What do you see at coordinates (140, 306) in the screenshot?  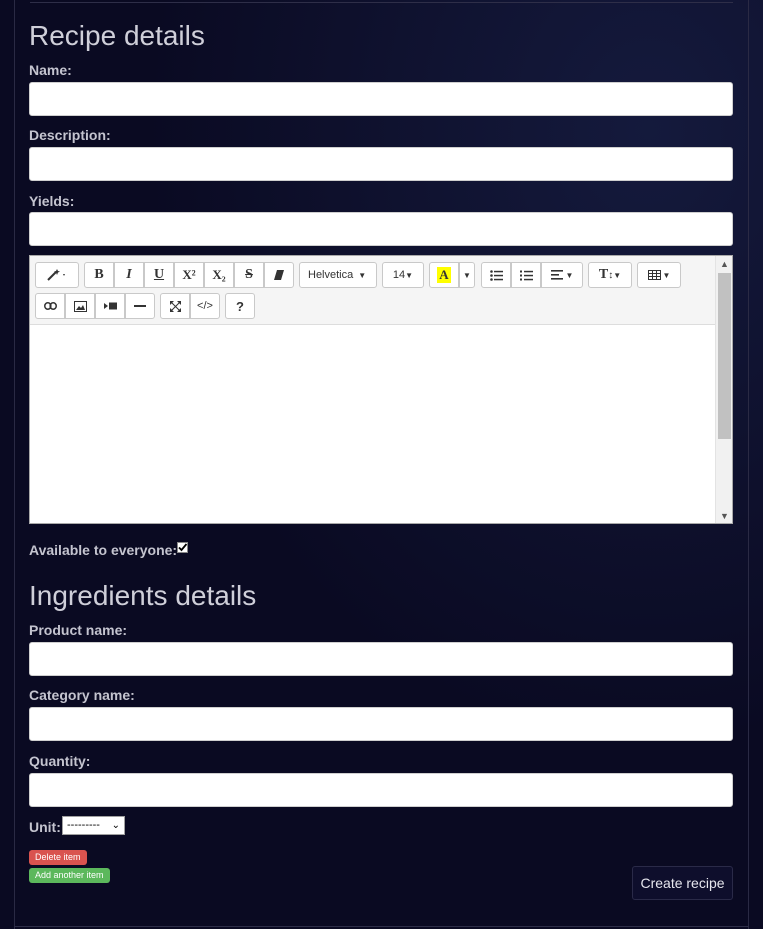 I see `horizontal-rule-icon` at bounding box center [140, 306].